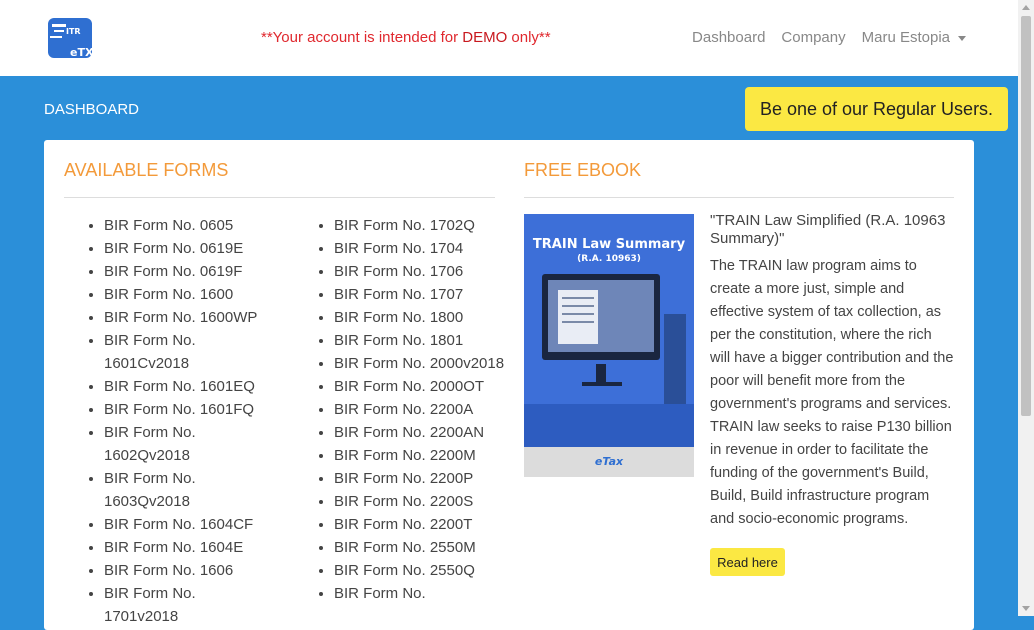 Image resolution: width=1034 pixels, height=630 pixels. What do you see at coordinates (485, 37) in the screenshot?
I see `demo-strong: DEMO` at bounding box center [485, 37].